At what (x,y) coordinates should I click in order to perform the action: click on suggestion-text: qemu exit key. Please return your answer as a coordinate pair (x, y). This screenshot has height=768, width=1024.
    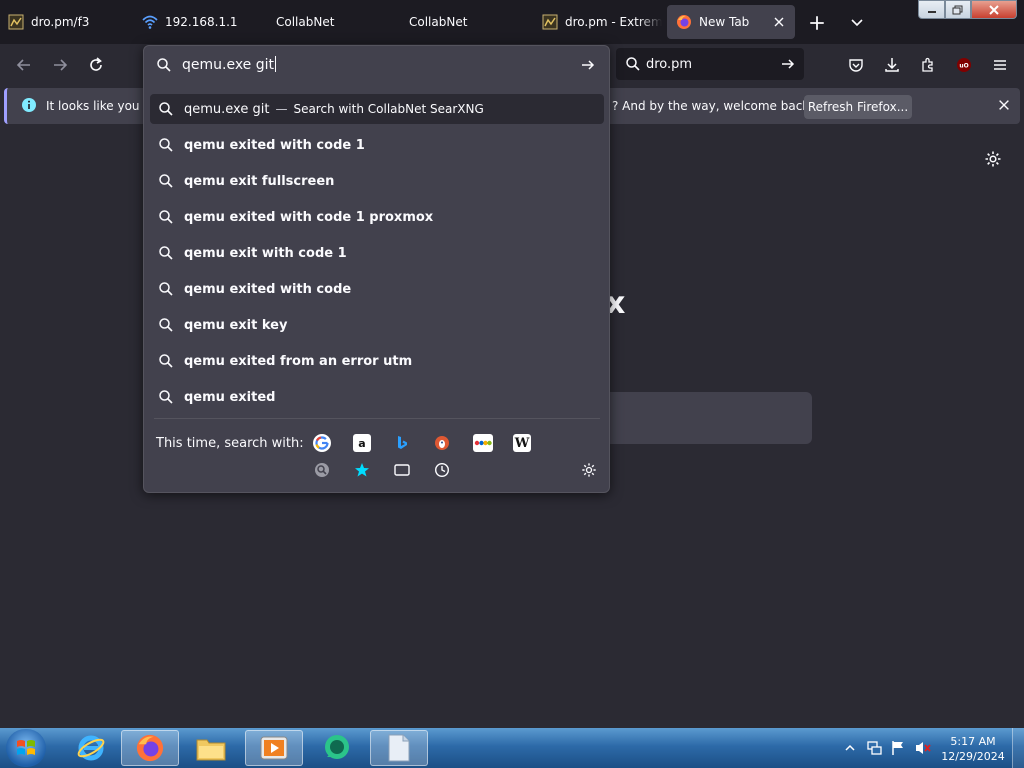
    Looking at the image, I should click on (236, 325).